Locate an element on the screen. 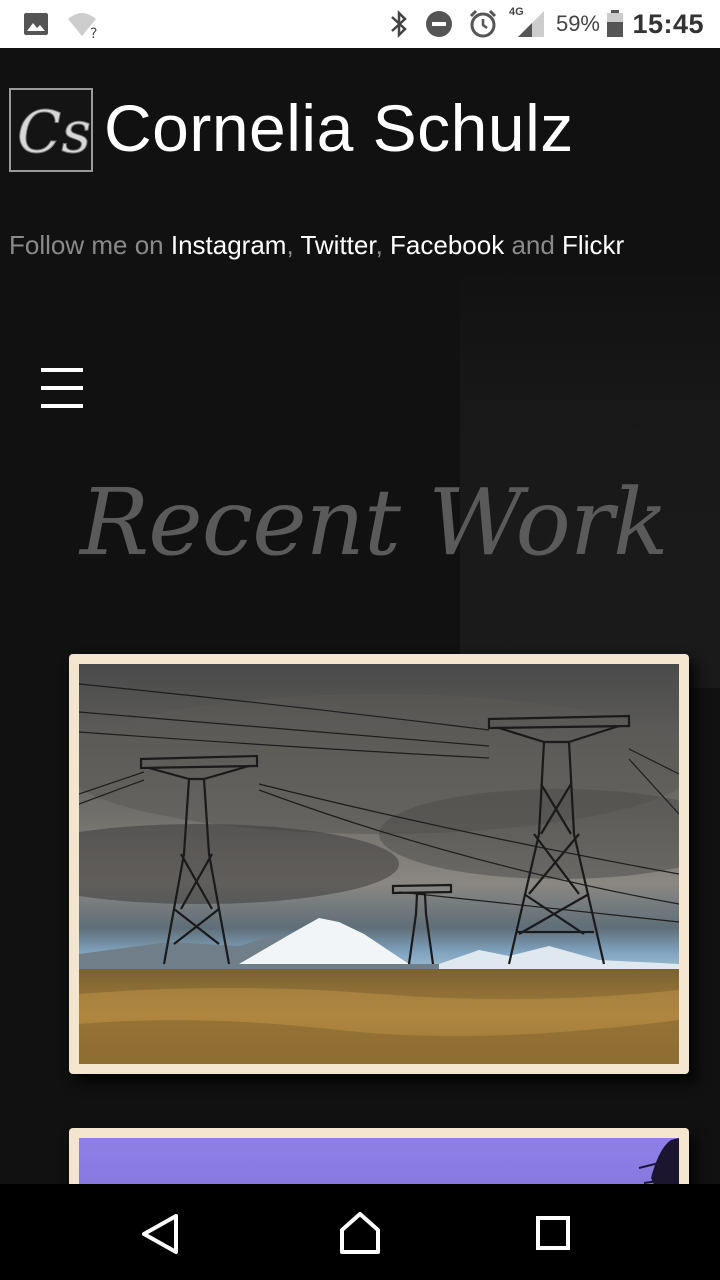  image-notification-icon is located at coordinates (36, 24).